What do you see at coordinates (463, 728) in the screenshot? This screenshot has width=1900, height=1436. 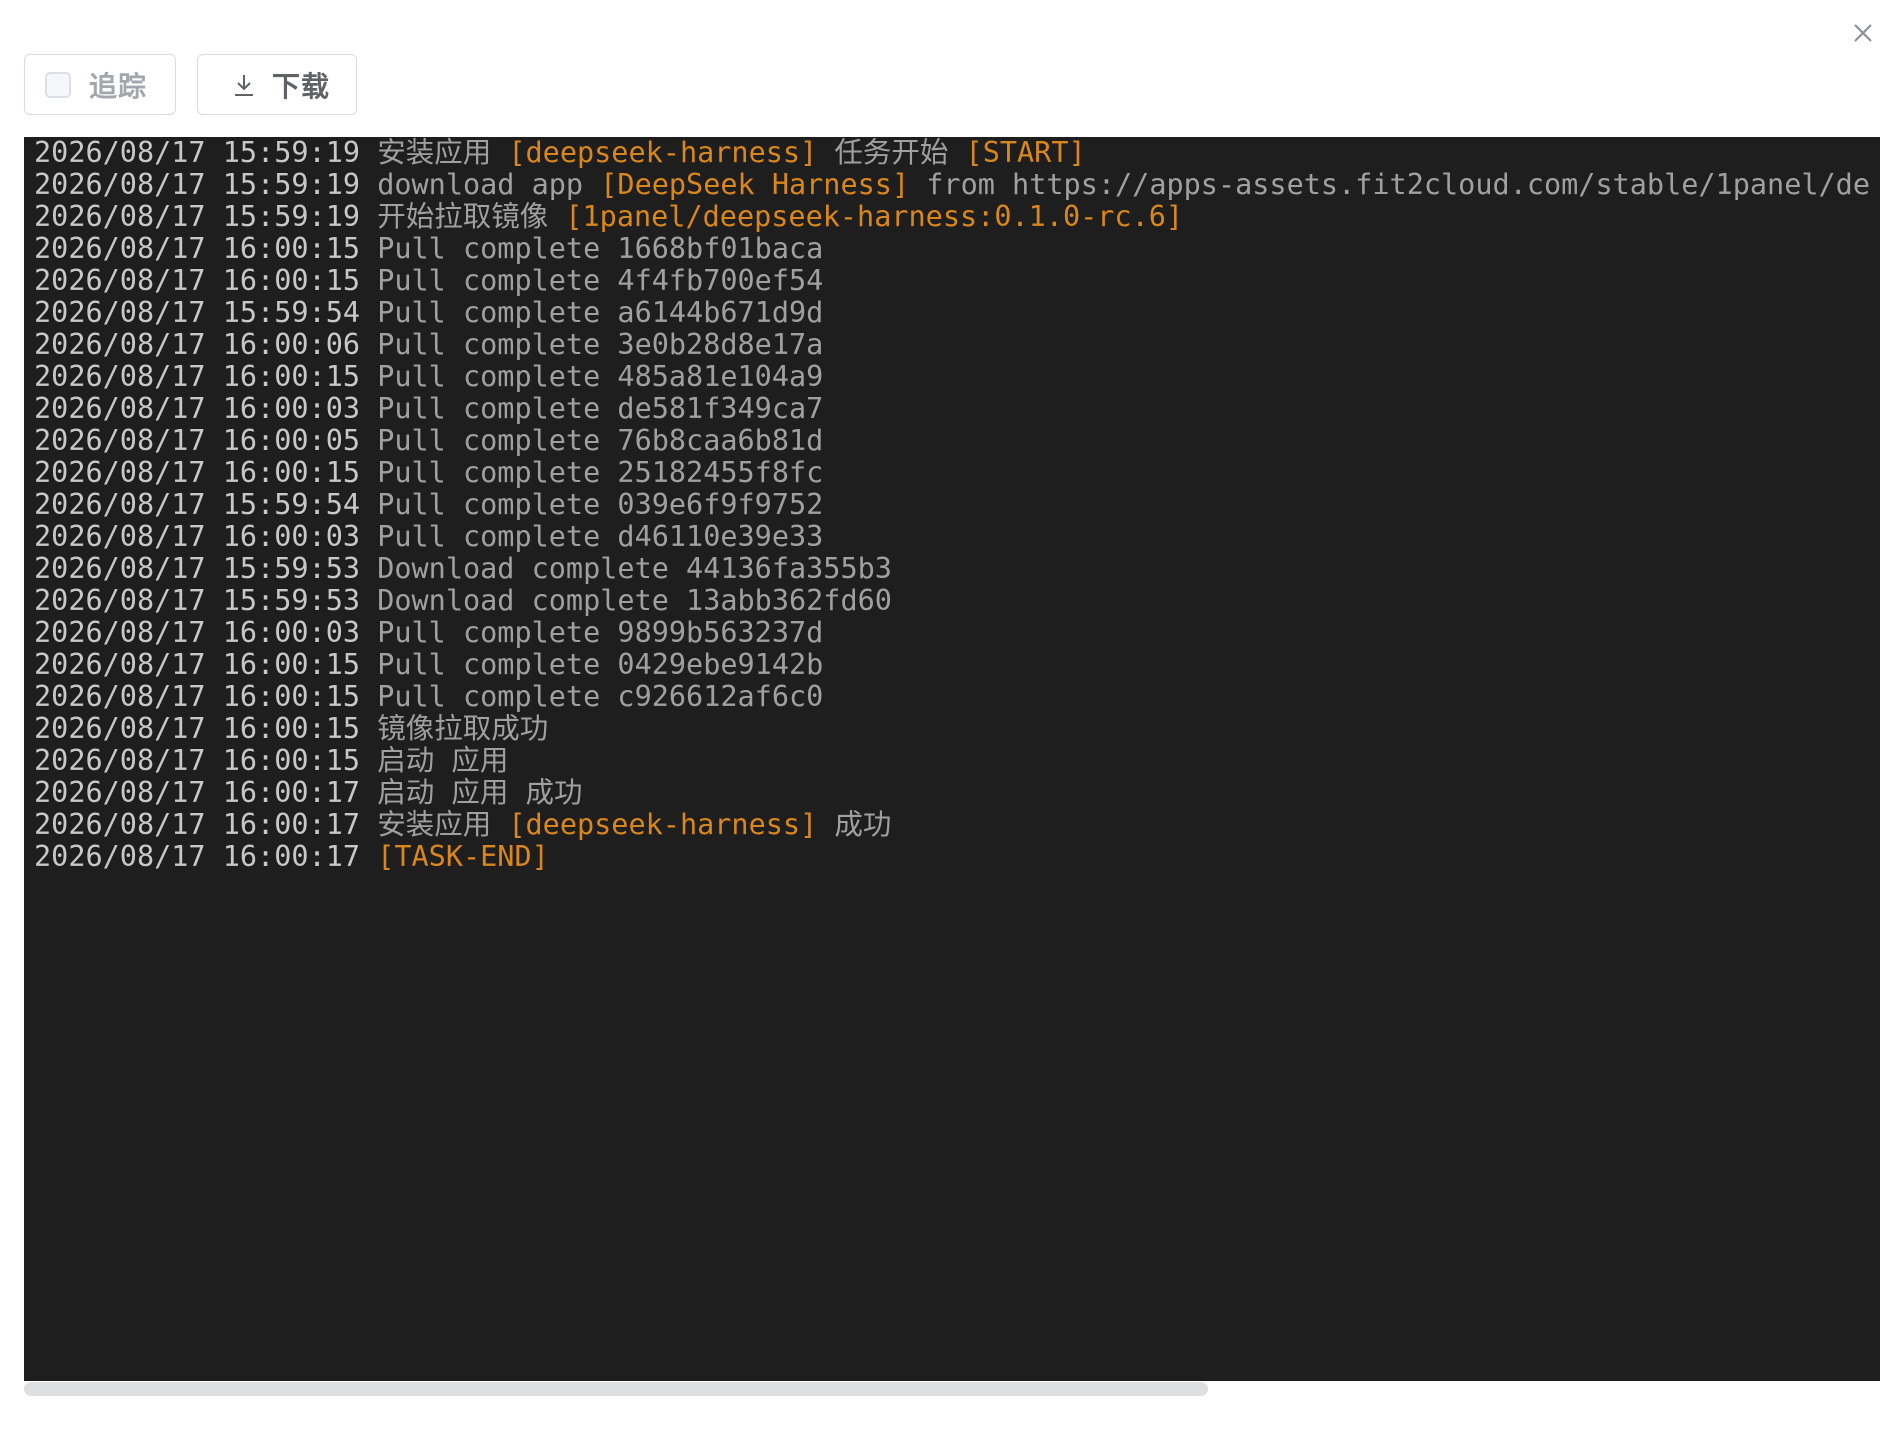 I see `log-text: 镜像拉取成功` at bounding box center [463, 728].